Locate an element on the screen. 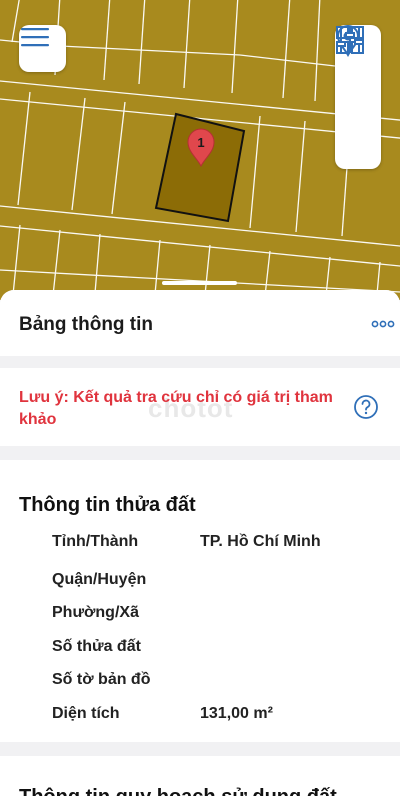  row-value-province: TP. Hồ Chí Minh is located at coordinates (260, 541).